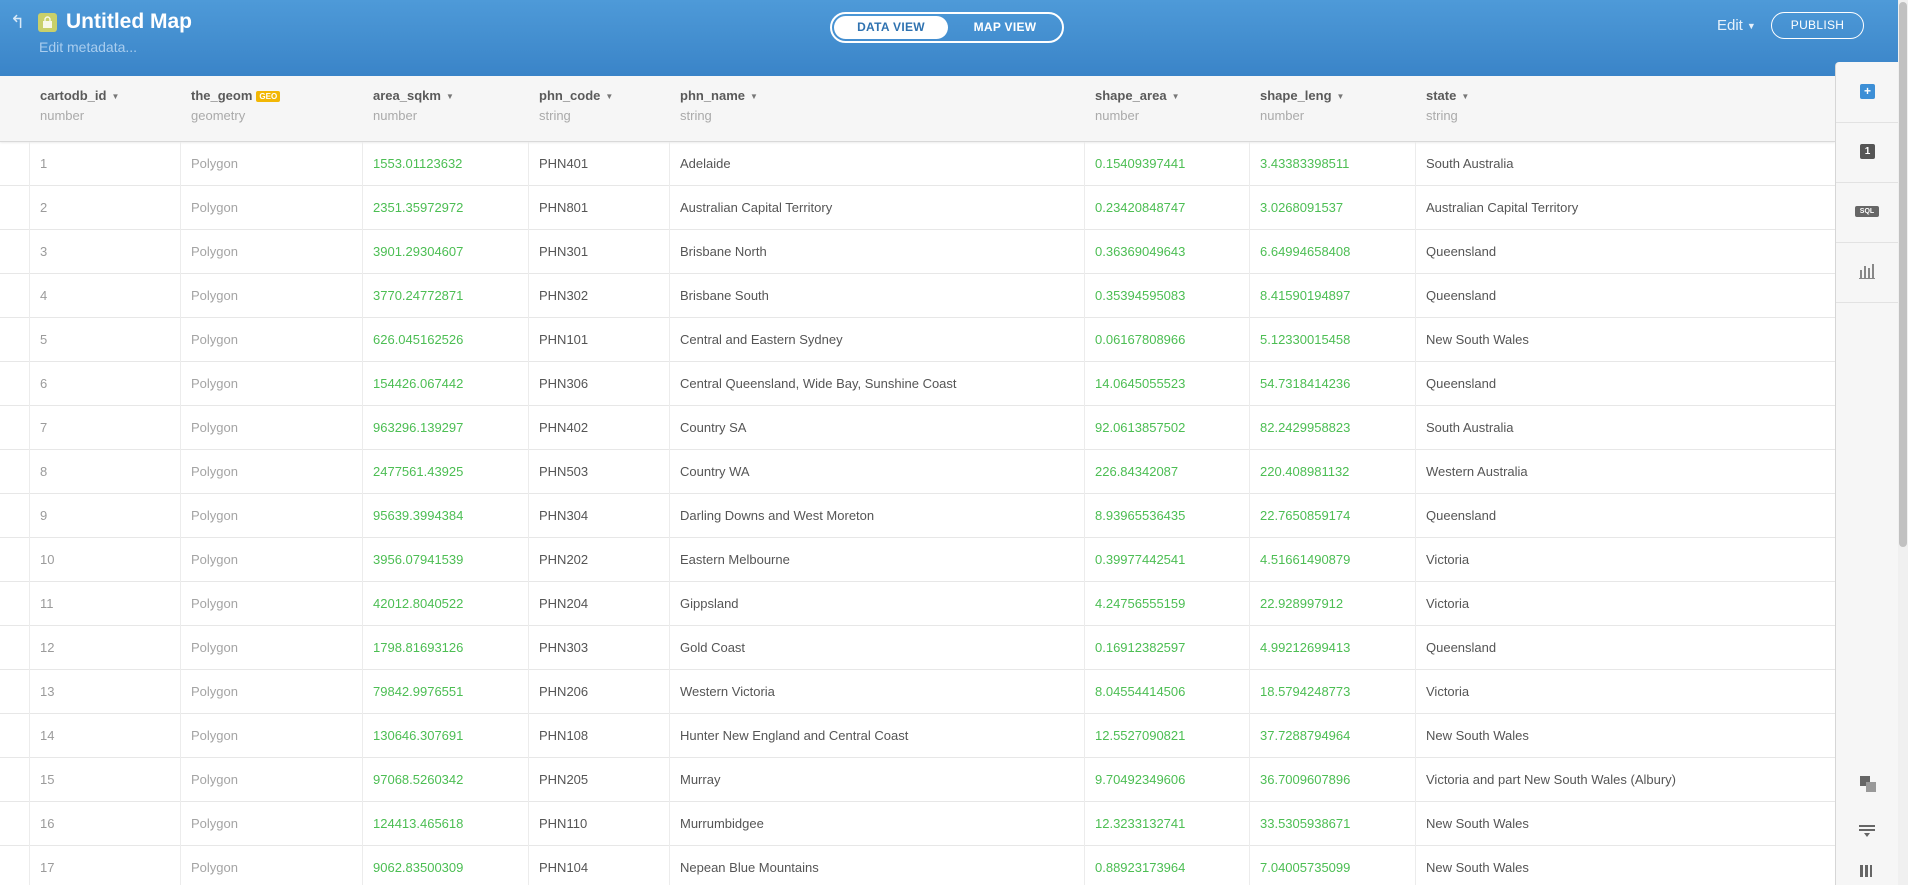  What do you see at coordinates (1333, 384) in the screenshot?
I see `cell-shape-leng: 54.7318414236` at bounding box center [1333, 384].